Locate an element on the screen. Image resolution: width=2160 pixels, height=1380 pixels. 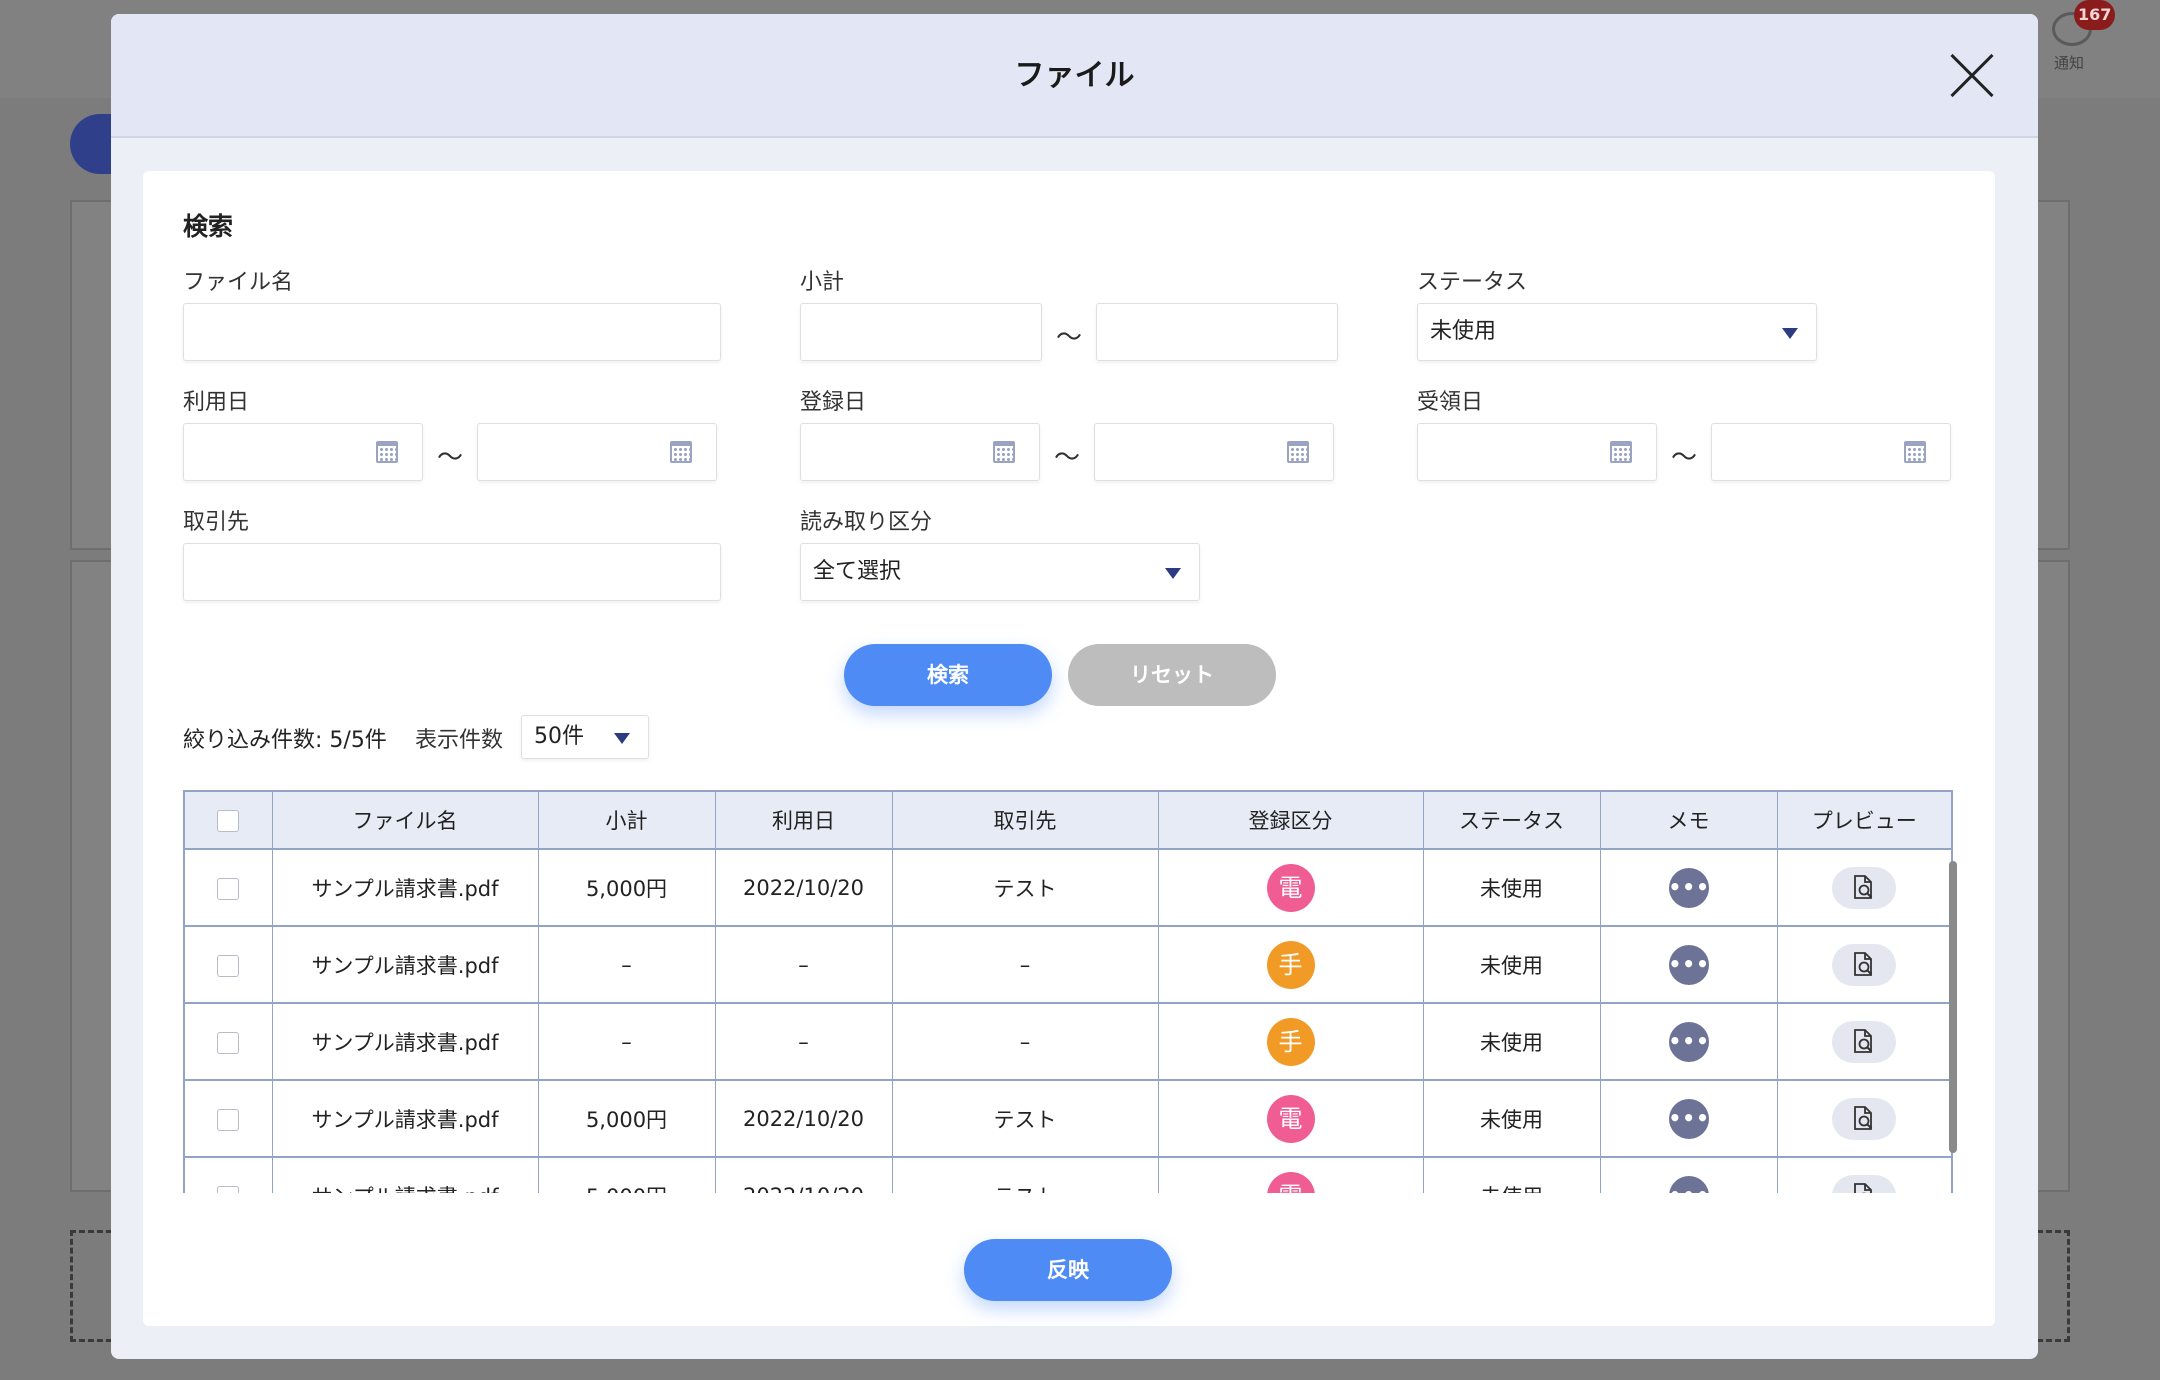
subtotal-to-input is located at coordinates (1217, 332).